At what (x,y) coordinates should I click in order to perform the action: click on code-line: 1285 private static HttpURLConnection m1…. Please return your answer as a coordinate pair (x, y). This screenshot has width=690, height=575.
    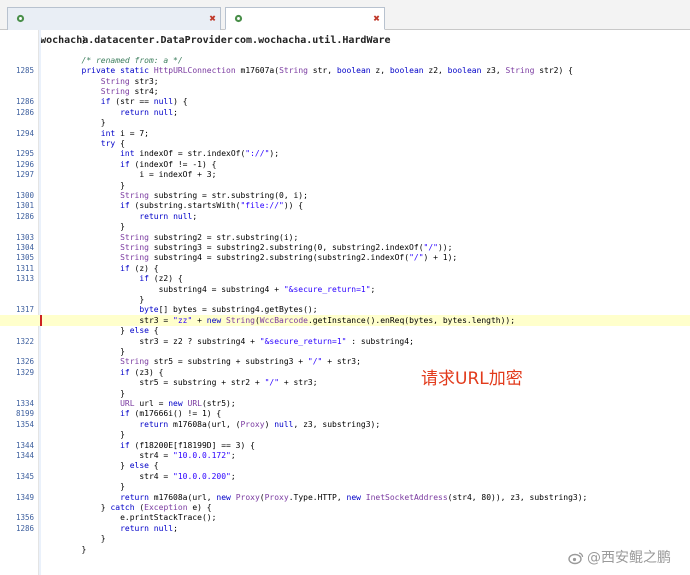
    Looking at the image, I should click on (345, 70).